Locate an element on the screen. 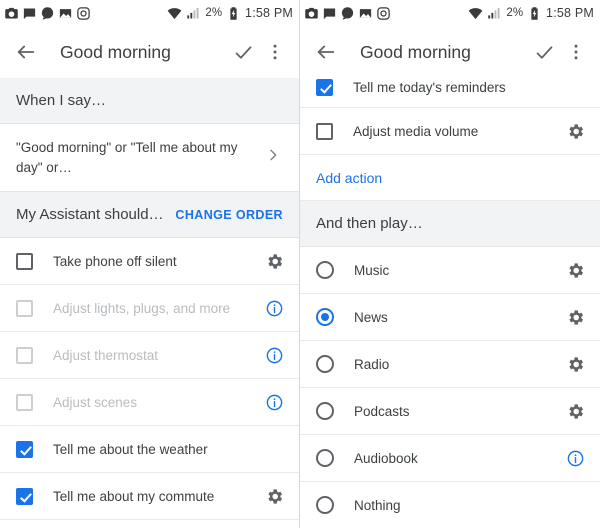 This screenshot has height=528, width=600. play-option-label: News is located at coordinates (371, 317).